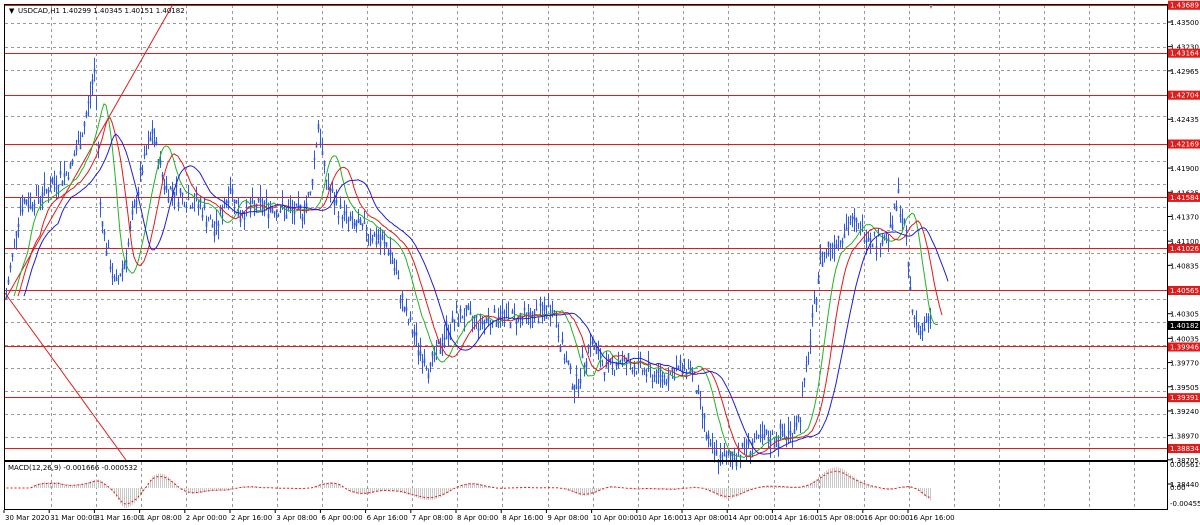  What do you see at coordinates (477, 518) in the screenshot?
I see `time-scale-label: 8 Apr 00:00` at bounding box center [477, 518].